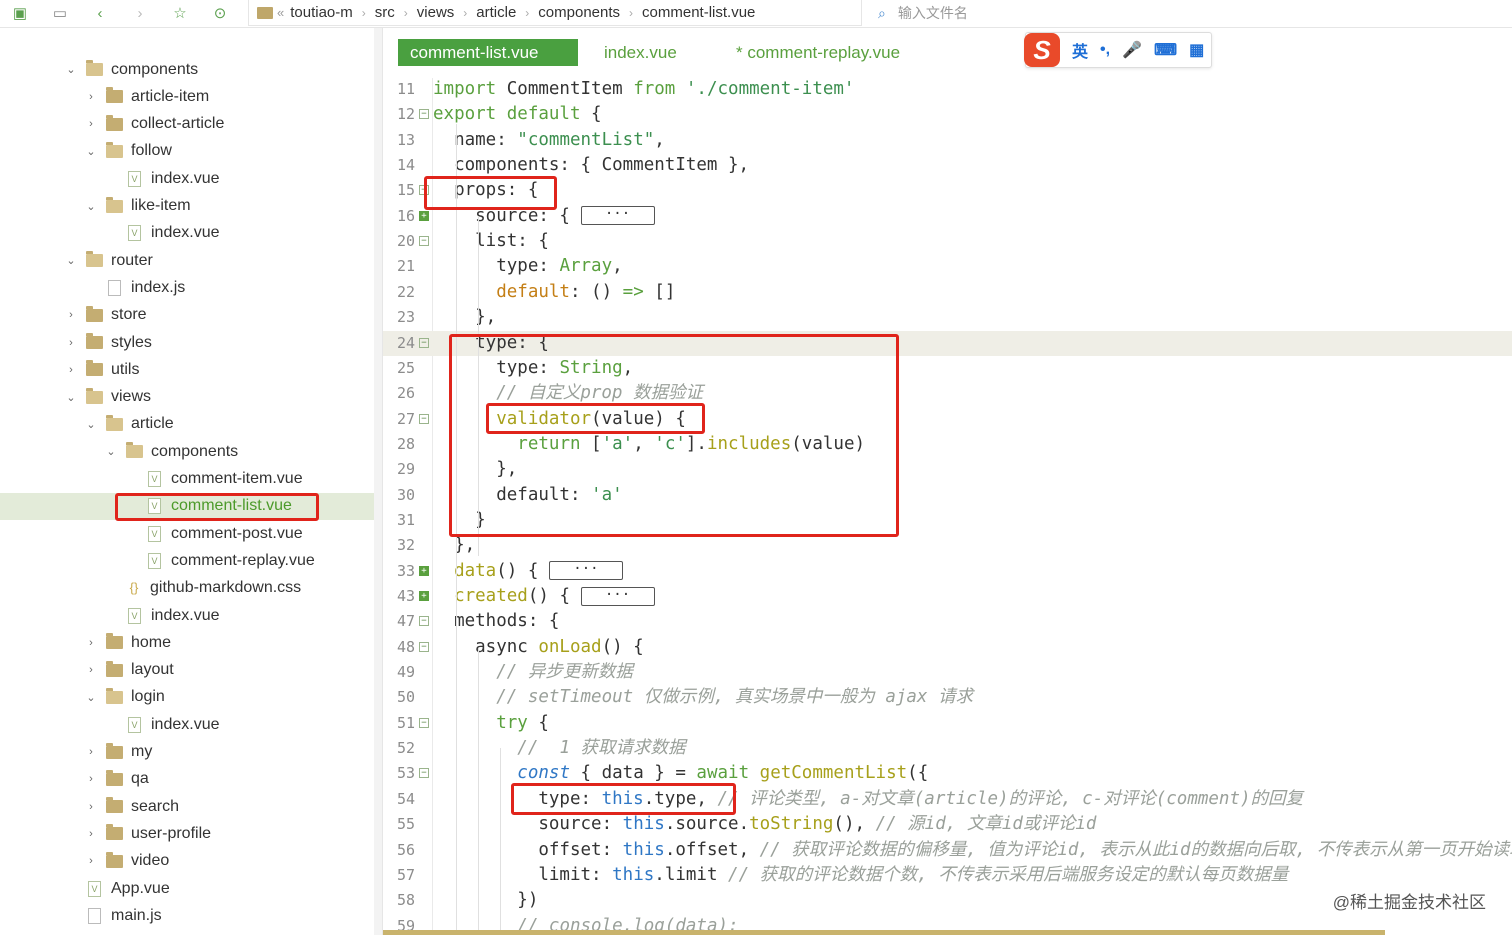  What do you see at coordinates (947, 114) in the screenshot?
I see `code-line: 12− export default {` at bounding box center [947, 114].